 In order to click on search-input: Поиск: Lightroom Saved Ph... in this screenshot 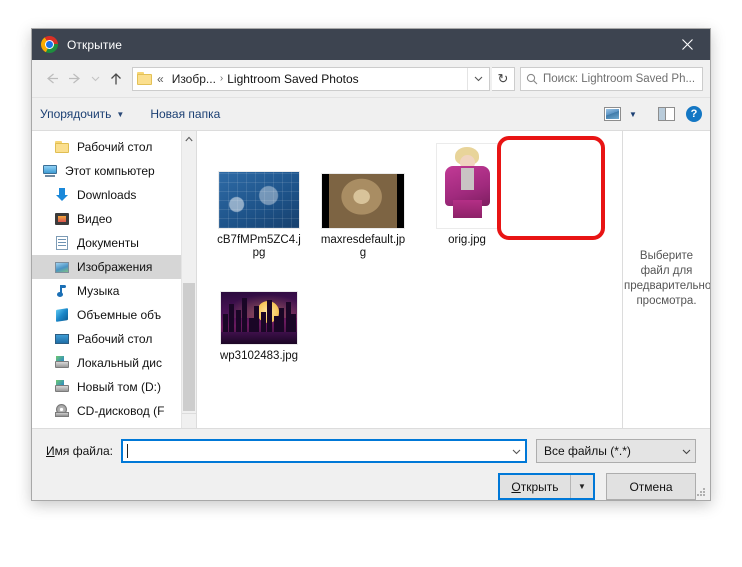, I will do `click(619, 79)`.